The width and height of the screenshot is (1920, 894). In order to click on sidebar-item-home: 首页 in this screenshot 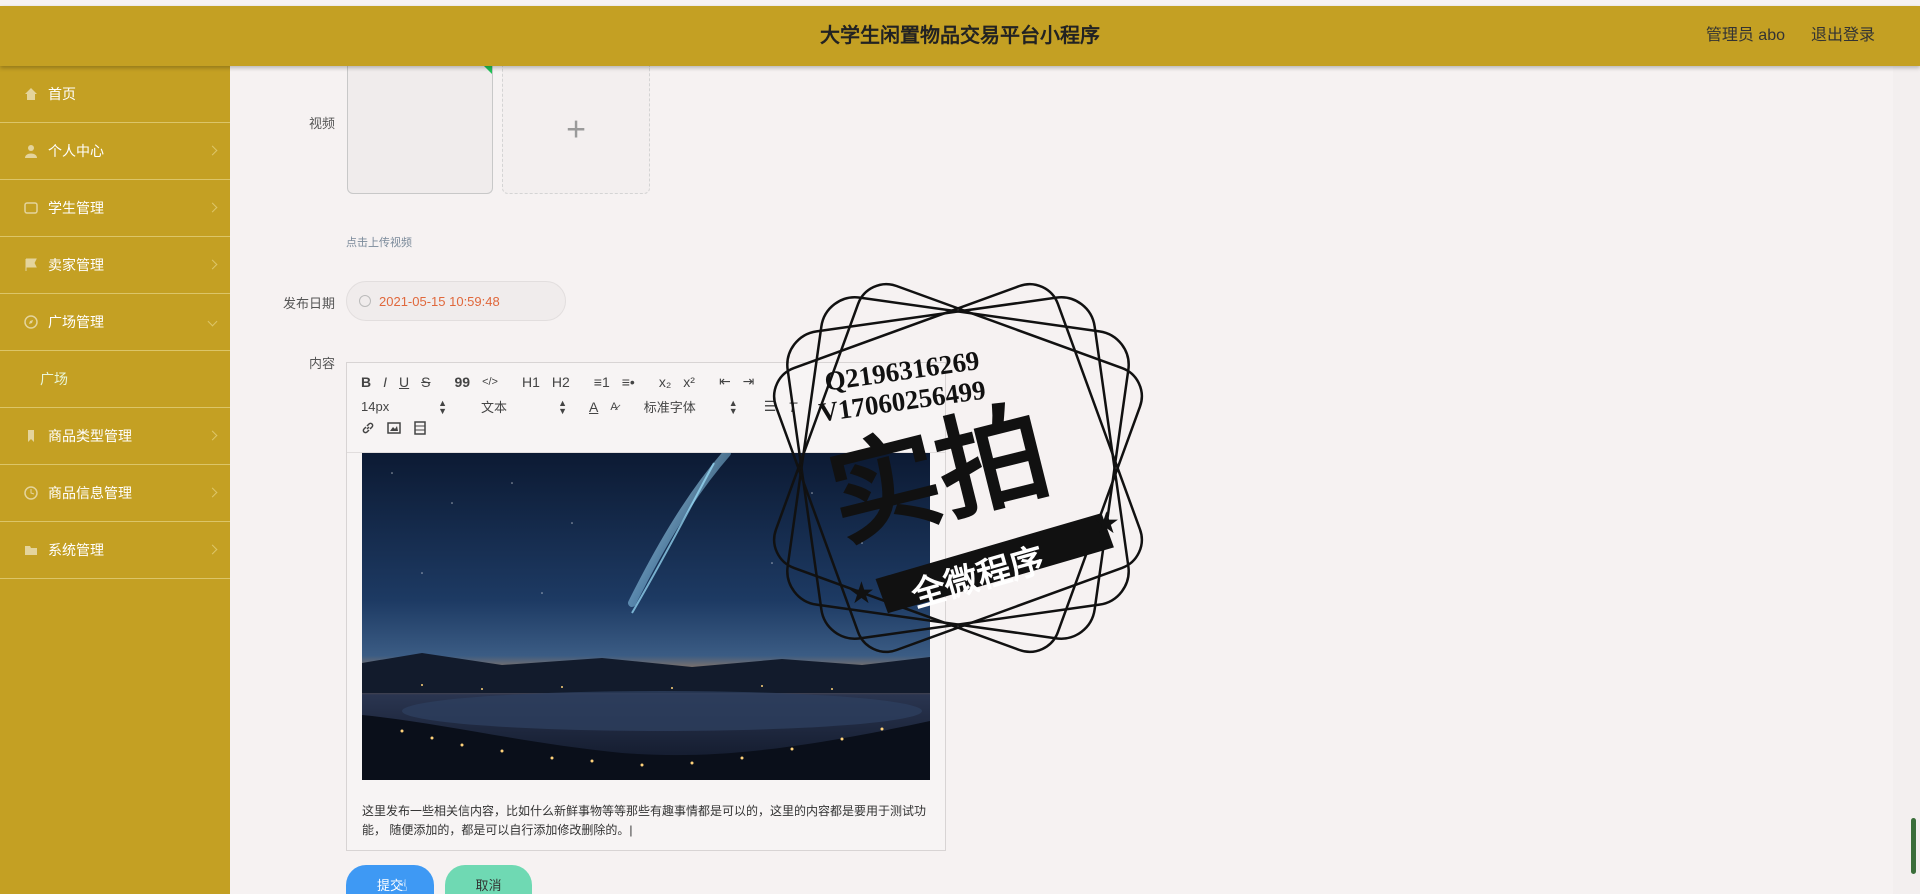, I will do `click(115, 94)`.